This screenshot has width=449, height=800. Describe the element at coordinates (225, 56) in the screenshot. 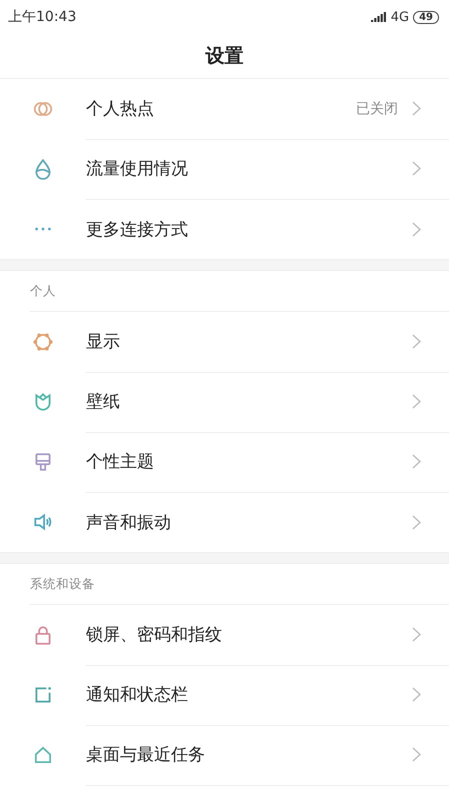

I see `page-title: 设置` at that location.